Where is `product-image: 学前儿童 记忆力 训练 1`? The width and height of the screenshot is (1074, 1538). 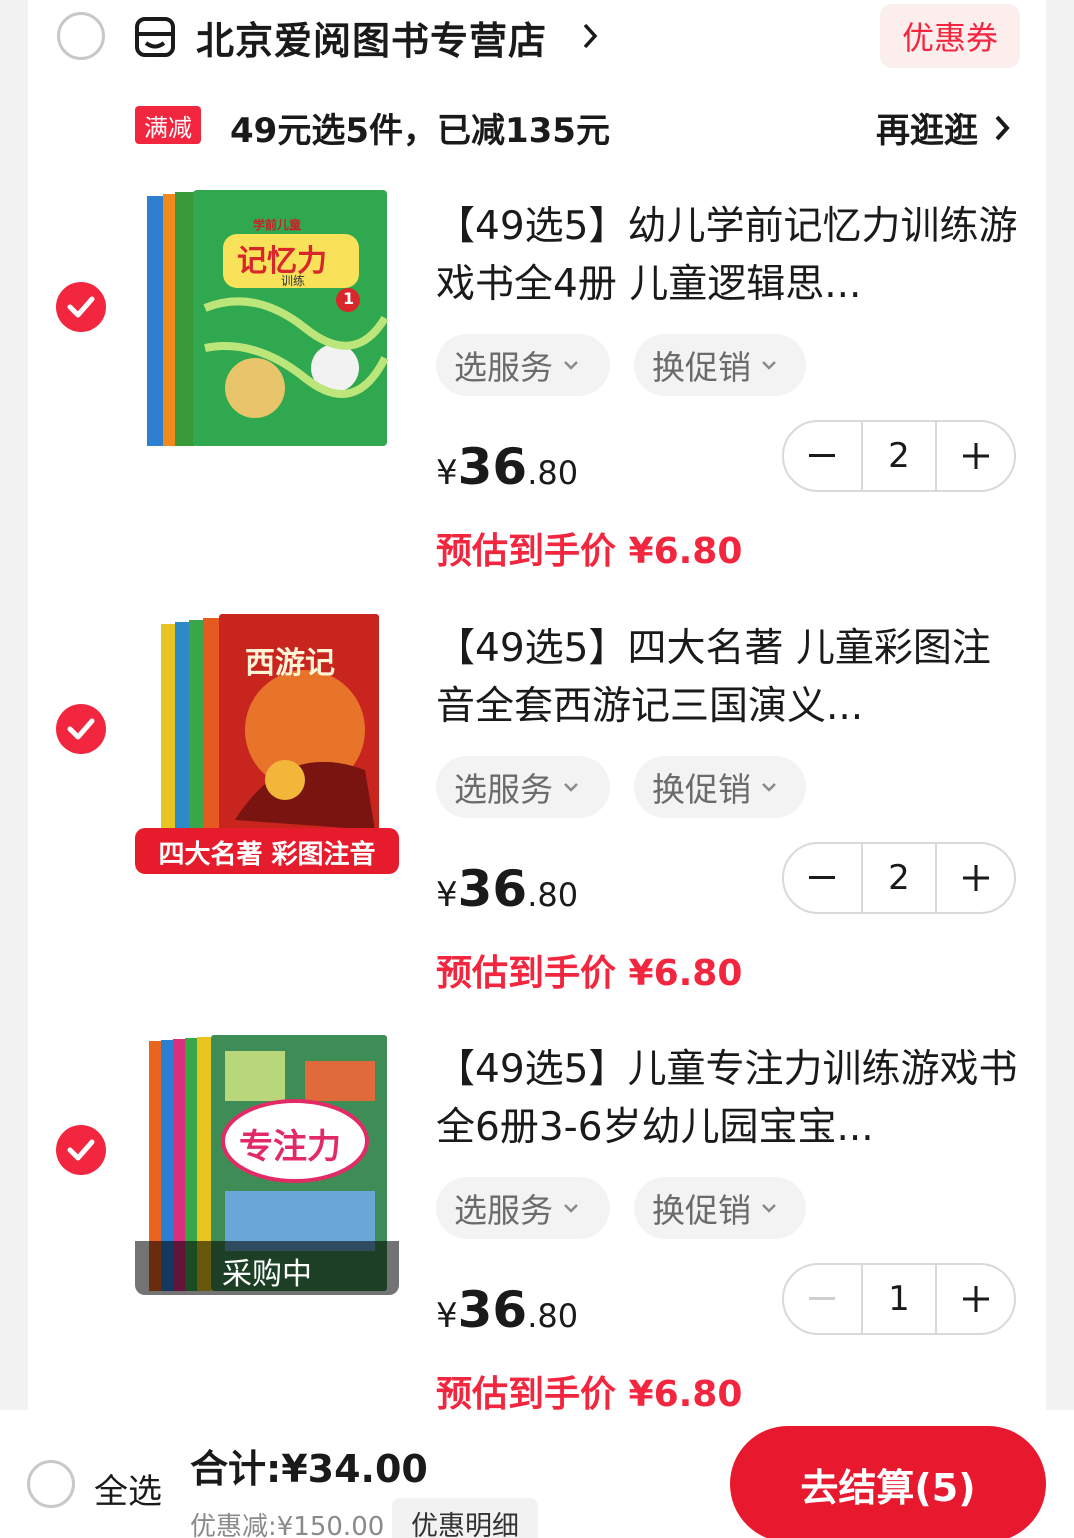
product-image: 学前儿童 记忆力 训练 1 is located at coordinates (267, 320).